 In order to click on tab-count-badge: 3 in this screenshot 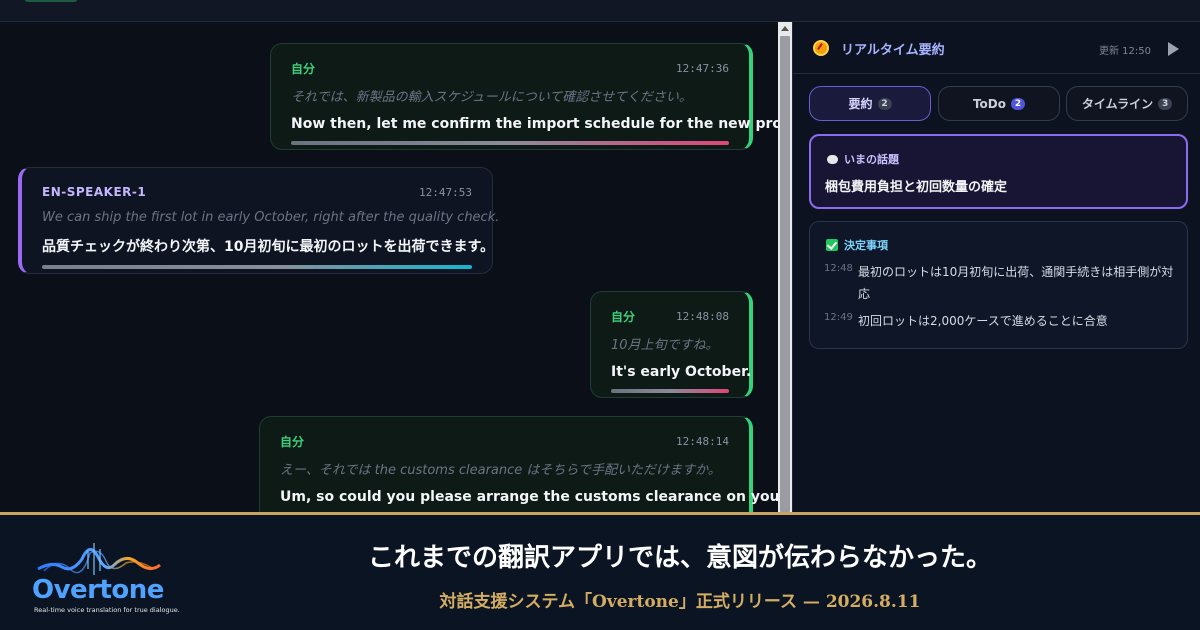, I will do `click(1165, 103)`.